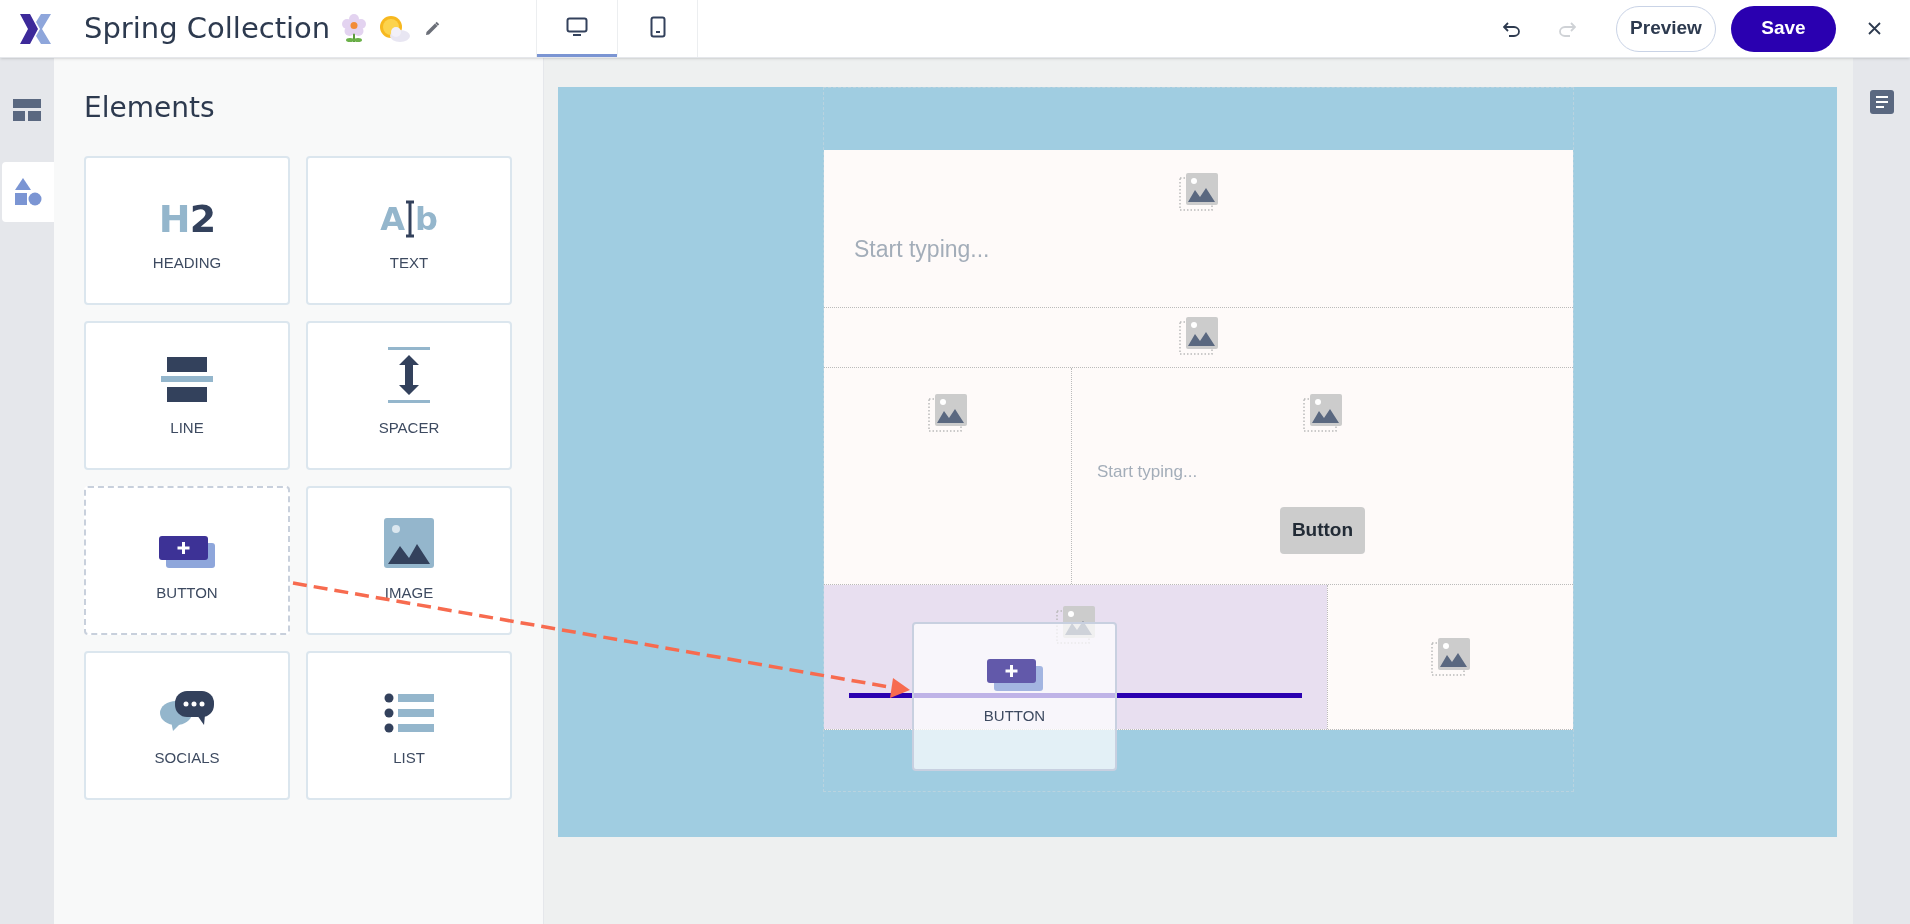 The height and width of the screenshot is (924, 1910). Describe the element at coordinates (409, 219) in the screenshot. I see `text-cursor-icon` at that location.